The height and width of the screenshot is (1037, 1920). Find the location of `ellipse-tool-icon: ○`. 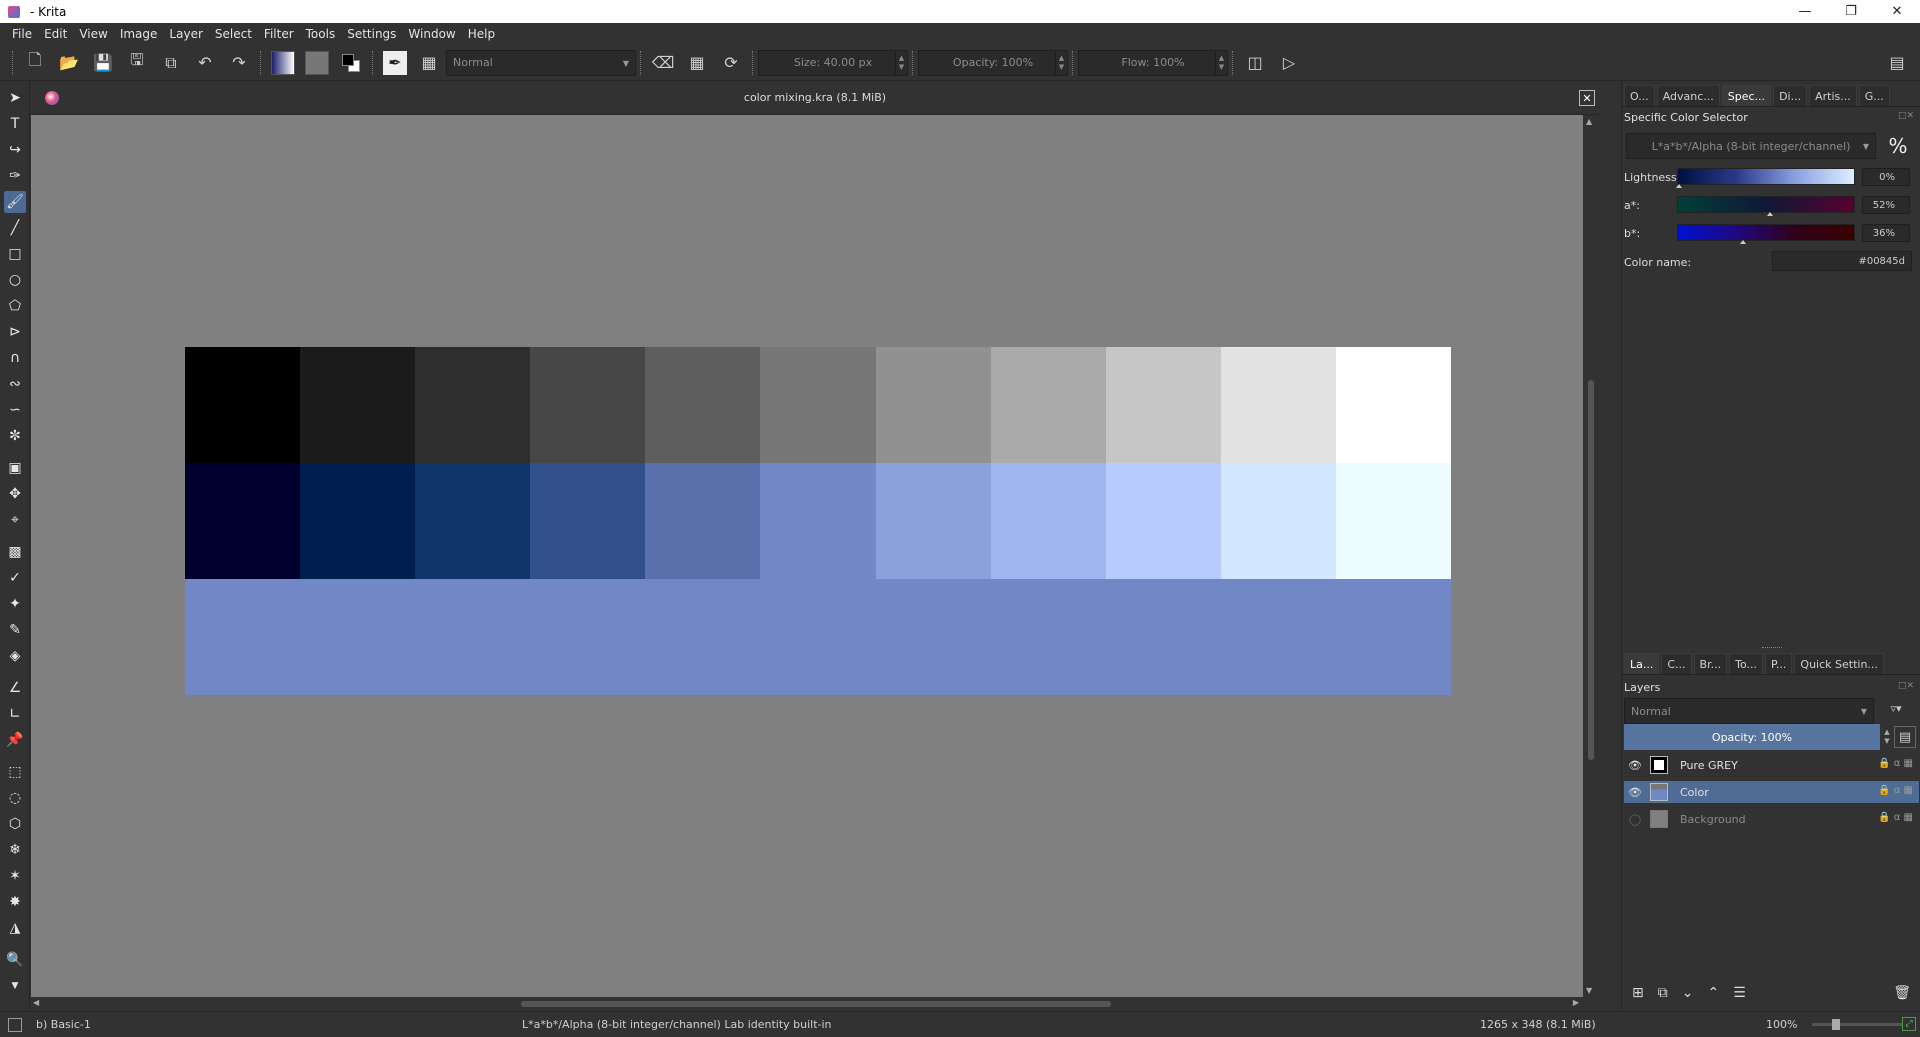

ellipse-tool-icon: ○ is located at coordinates (15, 280).